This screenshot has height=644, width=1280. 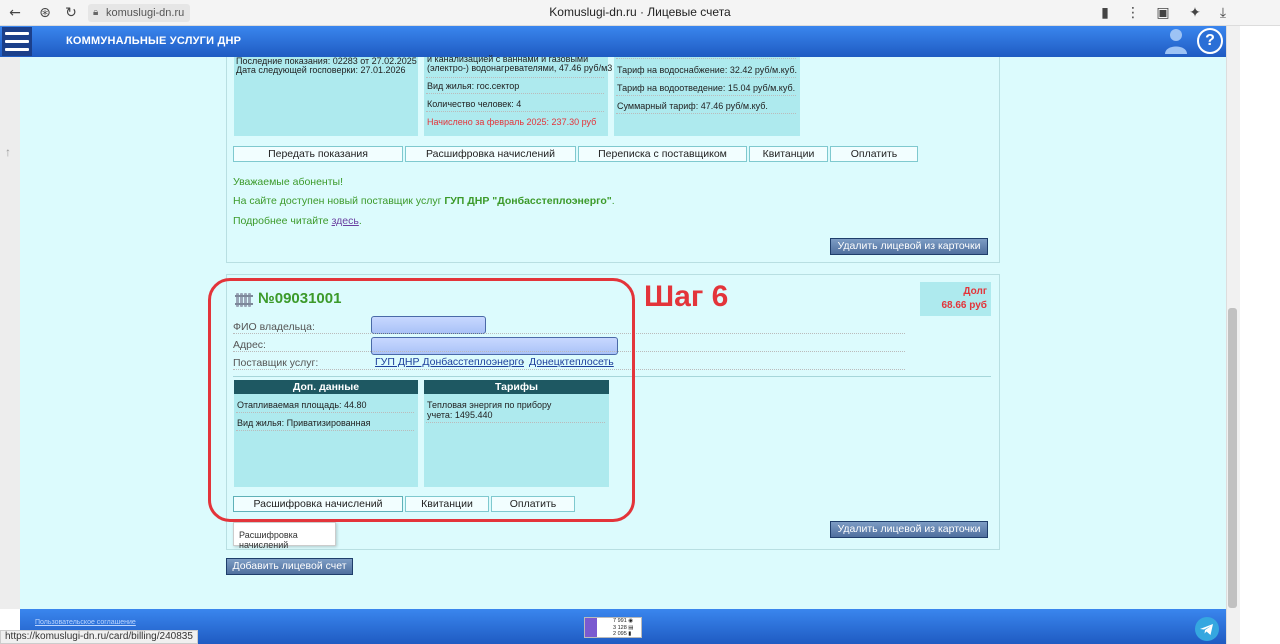 I want to click on telegram-icon, so click(x=1207, y=629).